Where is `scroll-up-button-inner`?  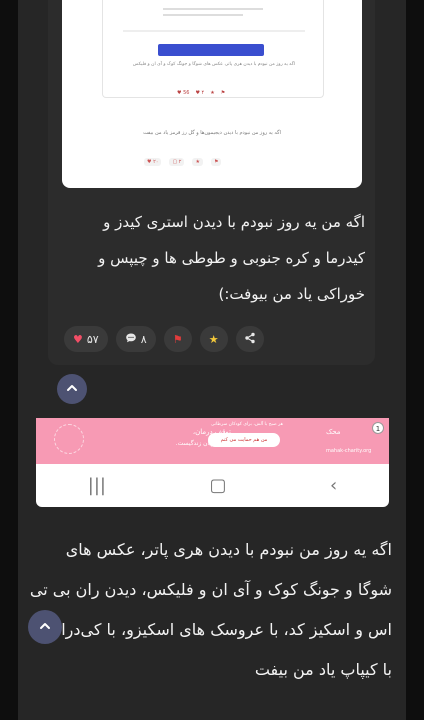 scroll-up-button-inner is located at coordinates (72, 389).